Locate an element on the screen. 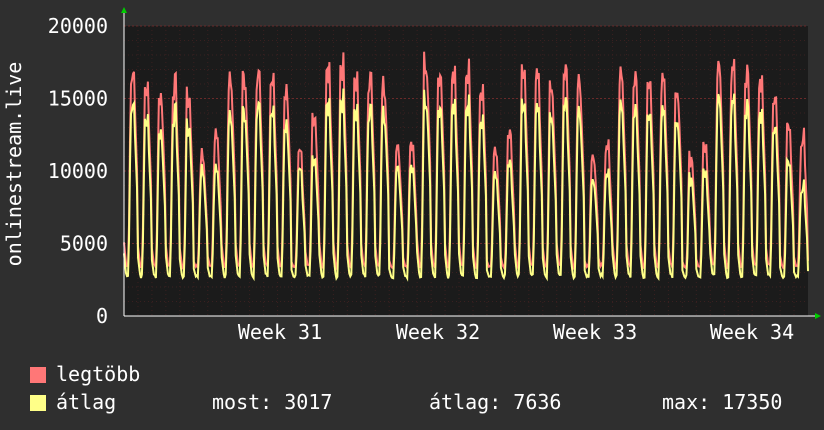  x-tick-label: Week 34 is located at coordinates (752, 332).